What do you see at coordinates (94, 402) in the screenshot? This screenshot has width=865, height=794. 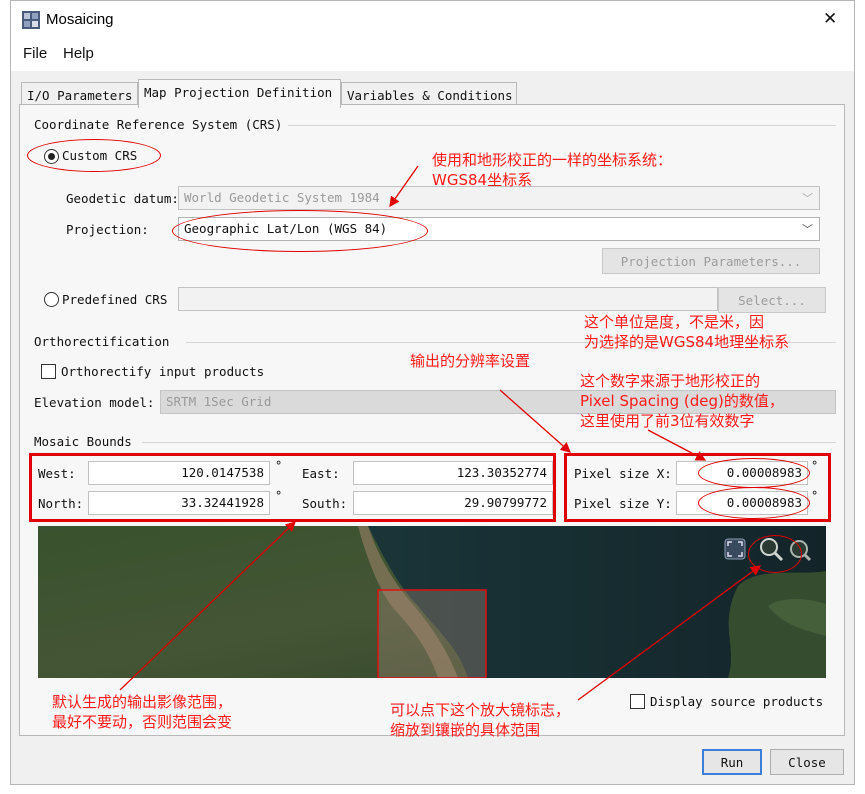 I see `elevation-model-label: Elevation model:` at bounding box center [94, 402].